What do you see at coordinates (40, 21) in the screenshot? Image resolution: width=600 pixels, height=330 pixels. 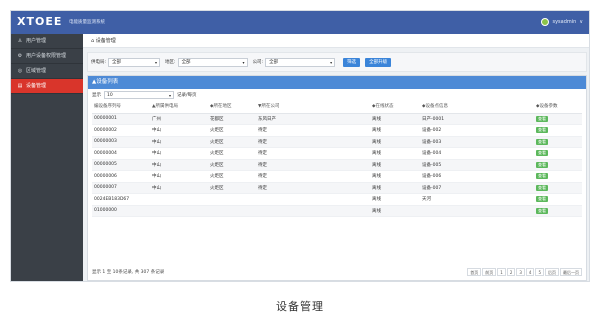 I see `logo: XTOEE` at bounding box center [40, 21].